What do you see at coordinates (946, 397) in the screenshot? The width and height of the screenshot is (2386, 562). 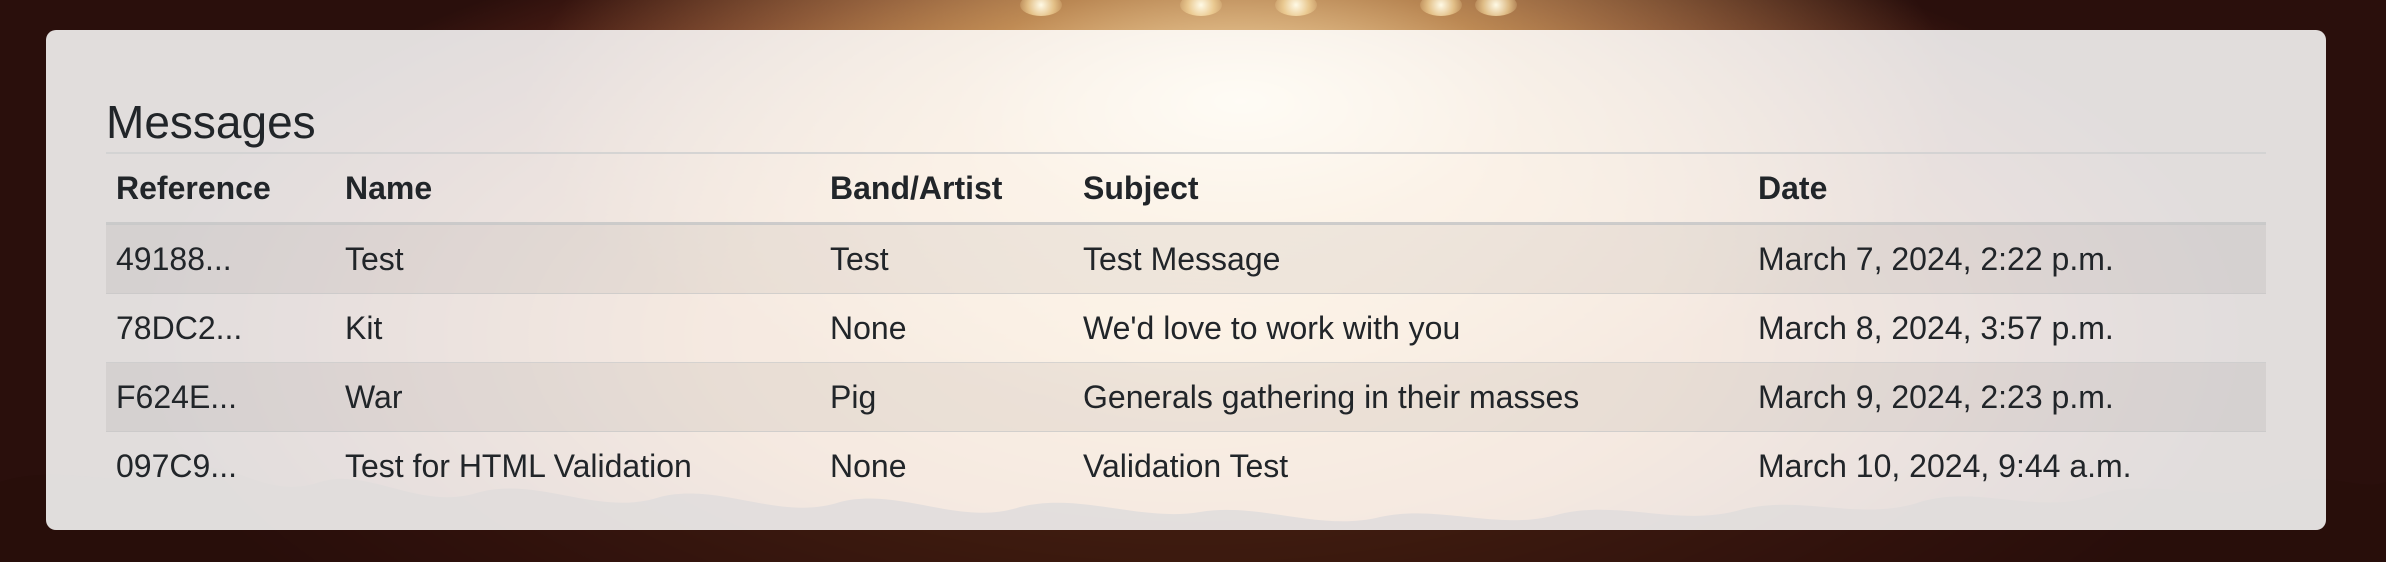 I see `cell-band: Pig` at bounding box center [946, 397].